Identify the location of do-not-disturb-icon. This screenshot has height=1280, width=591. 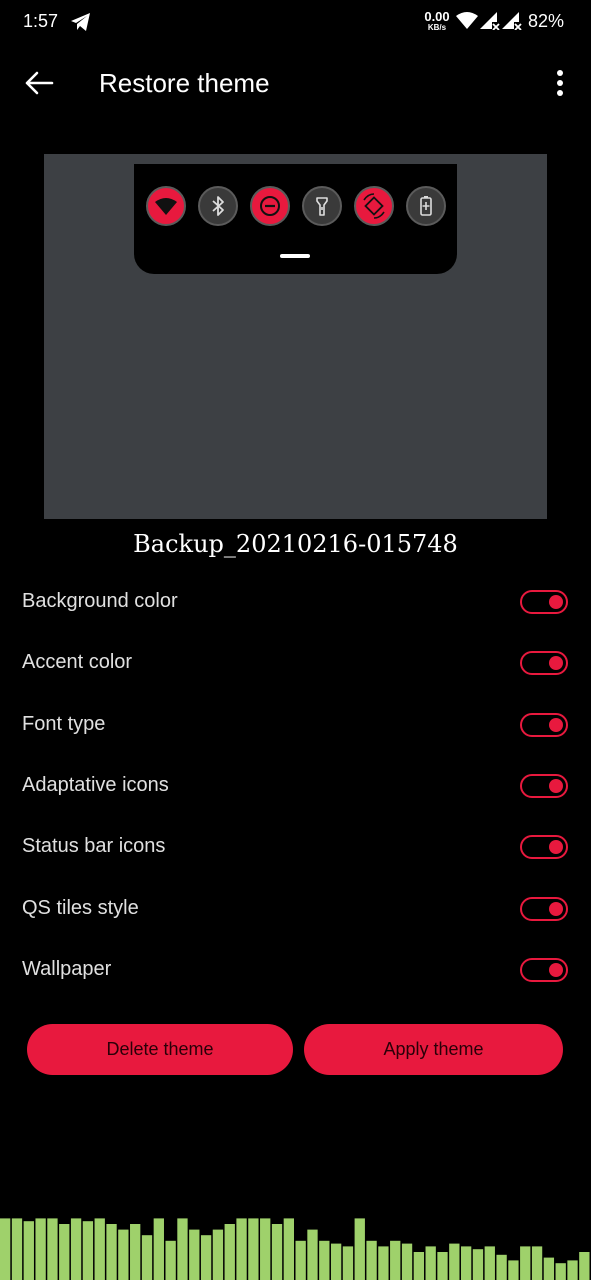
(270, 206).